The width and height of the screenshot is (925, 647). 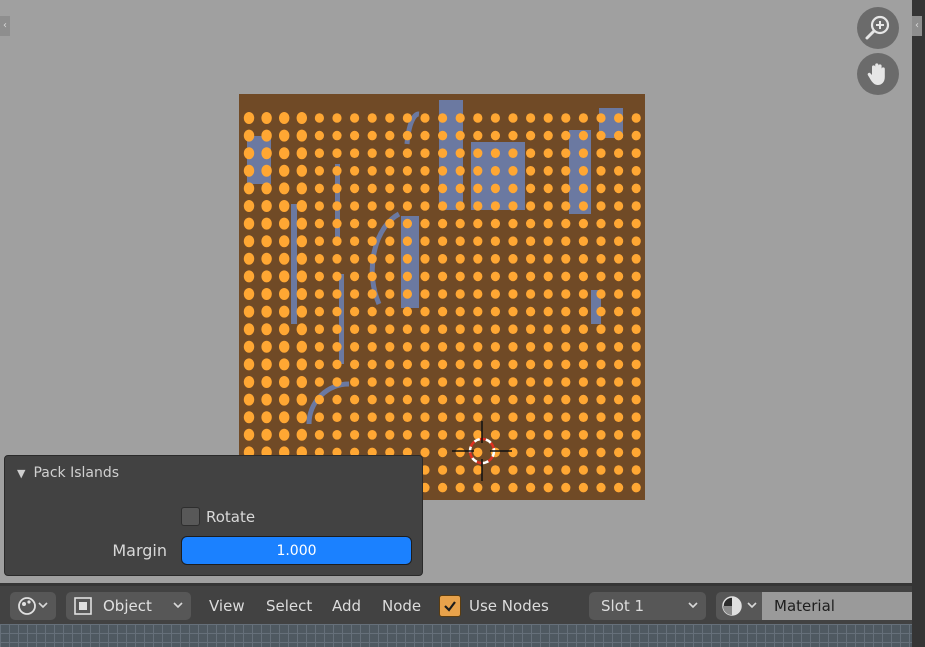 What do you see at coordinates (128, 606) in the screenshot?
I see `object-dropdown: Object` at bounding box center [128, 606].